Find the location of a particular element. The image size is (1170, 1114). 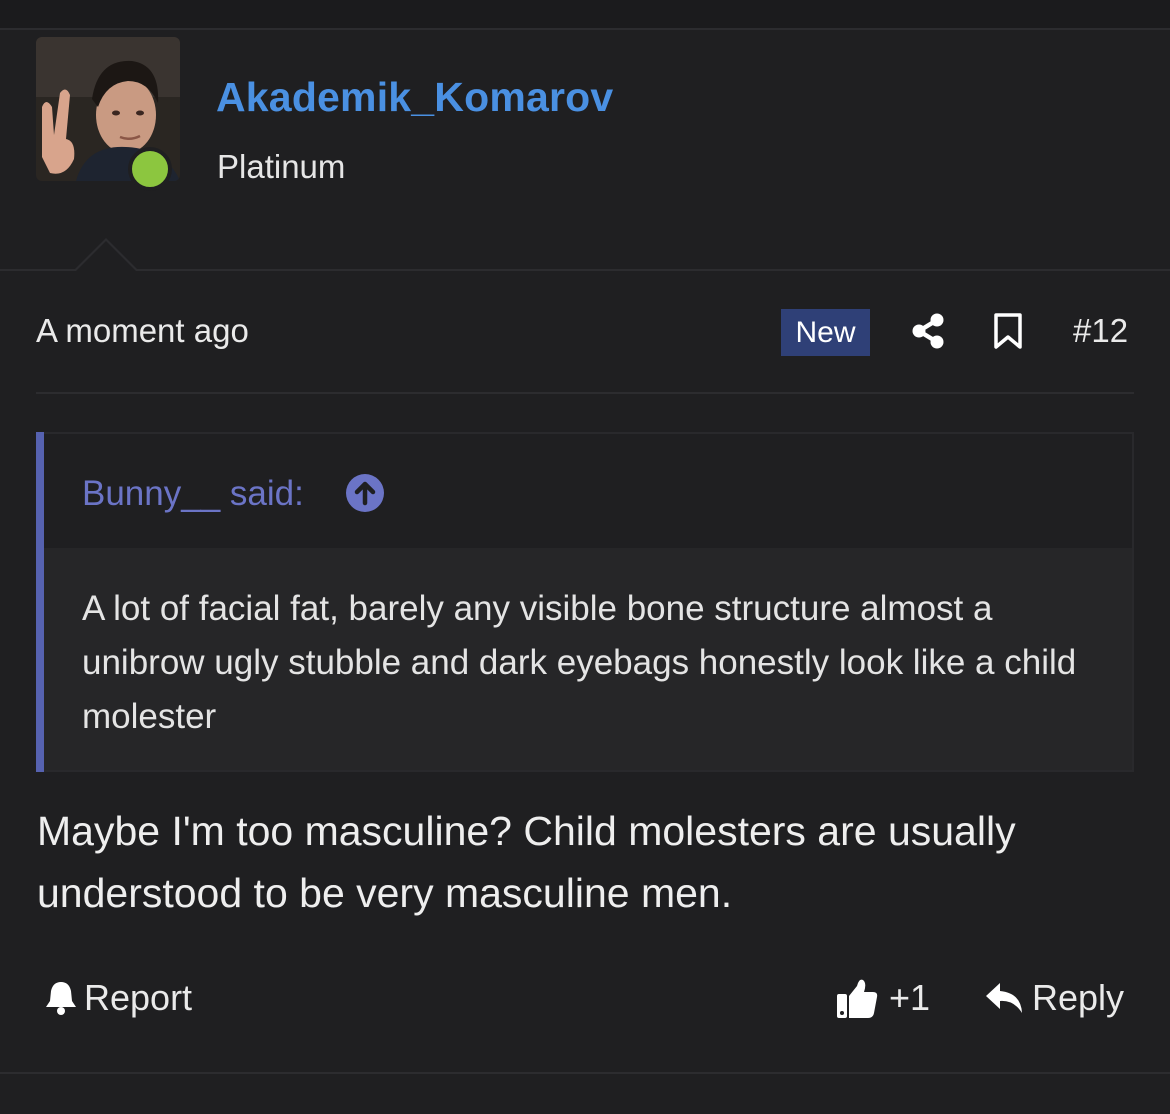

online-status-dot is located at coordinates (150, 169).